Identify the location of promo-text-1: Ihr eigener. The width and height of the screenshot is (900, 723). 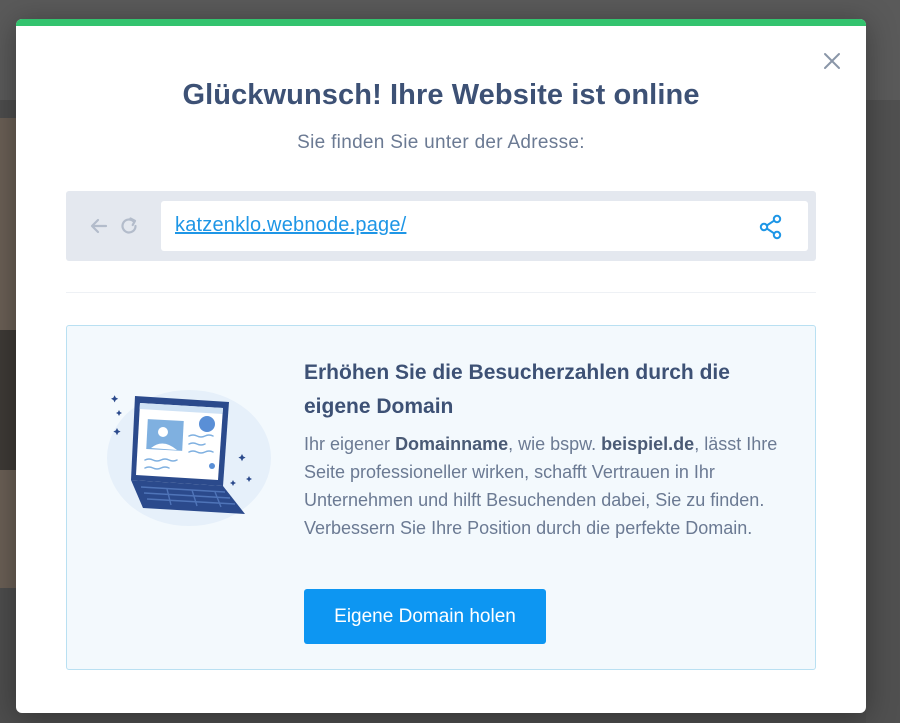
(350, 444).